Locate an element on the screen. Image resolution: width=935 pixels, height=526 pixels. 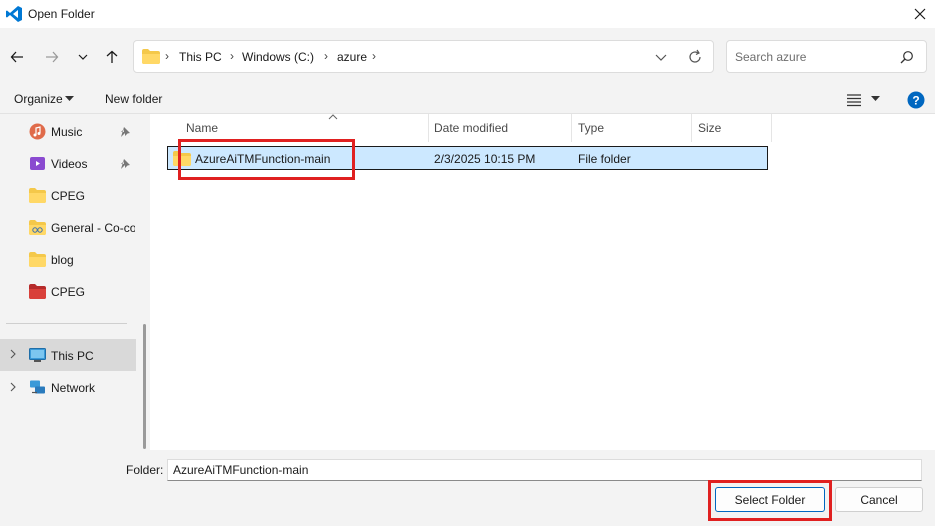
music-icon is located at coordinates (37, 131).